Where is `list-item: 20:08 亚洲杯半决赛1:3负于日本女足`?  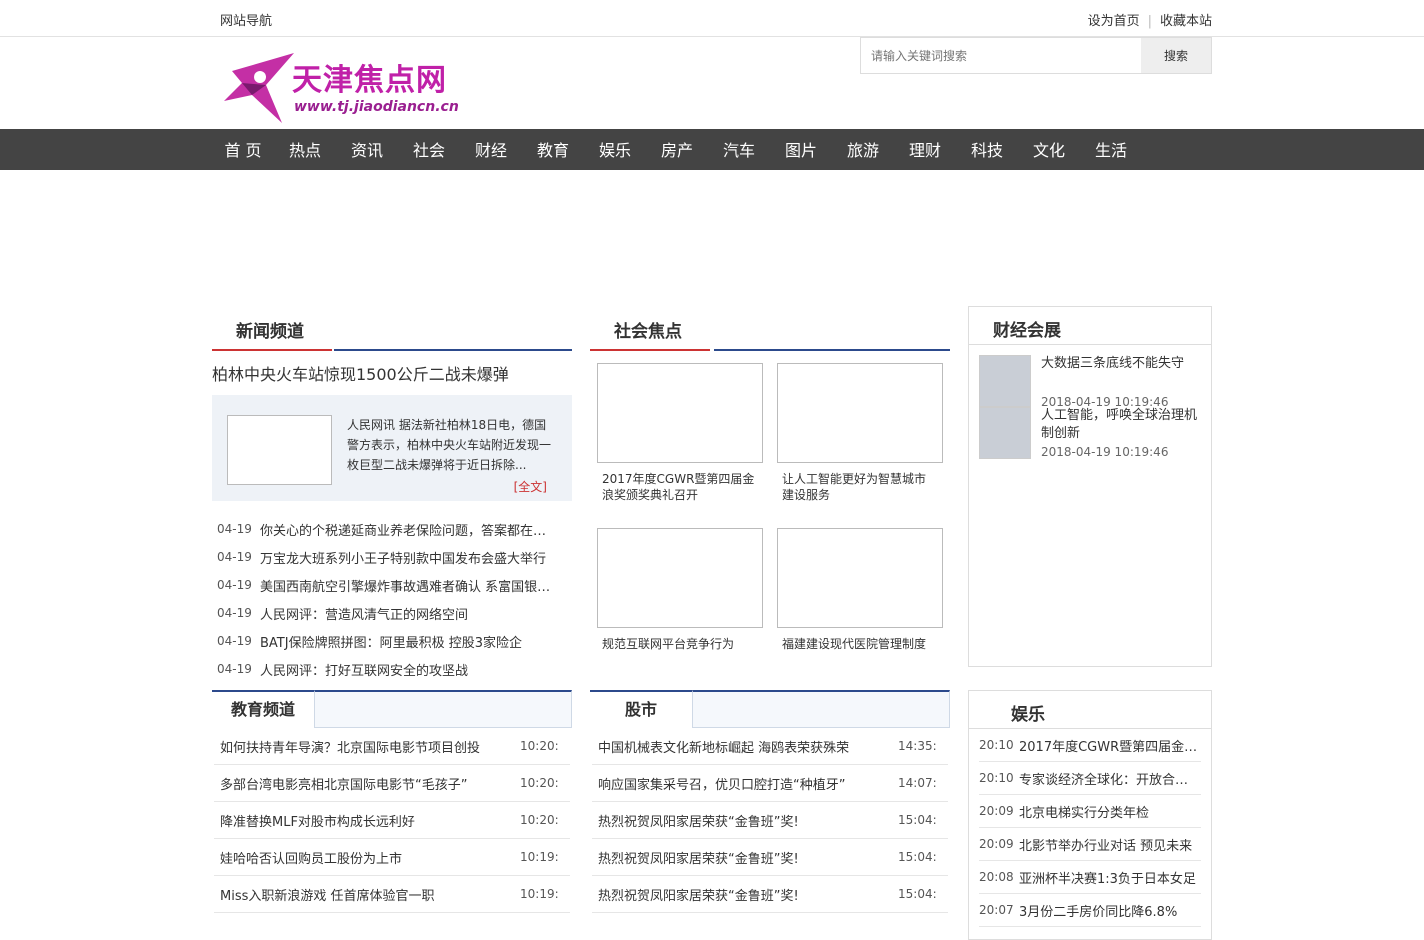
list-item: 20:08 亚洲杯半决赛1:3负于日本女足 is located at coordinates (1090, 877).